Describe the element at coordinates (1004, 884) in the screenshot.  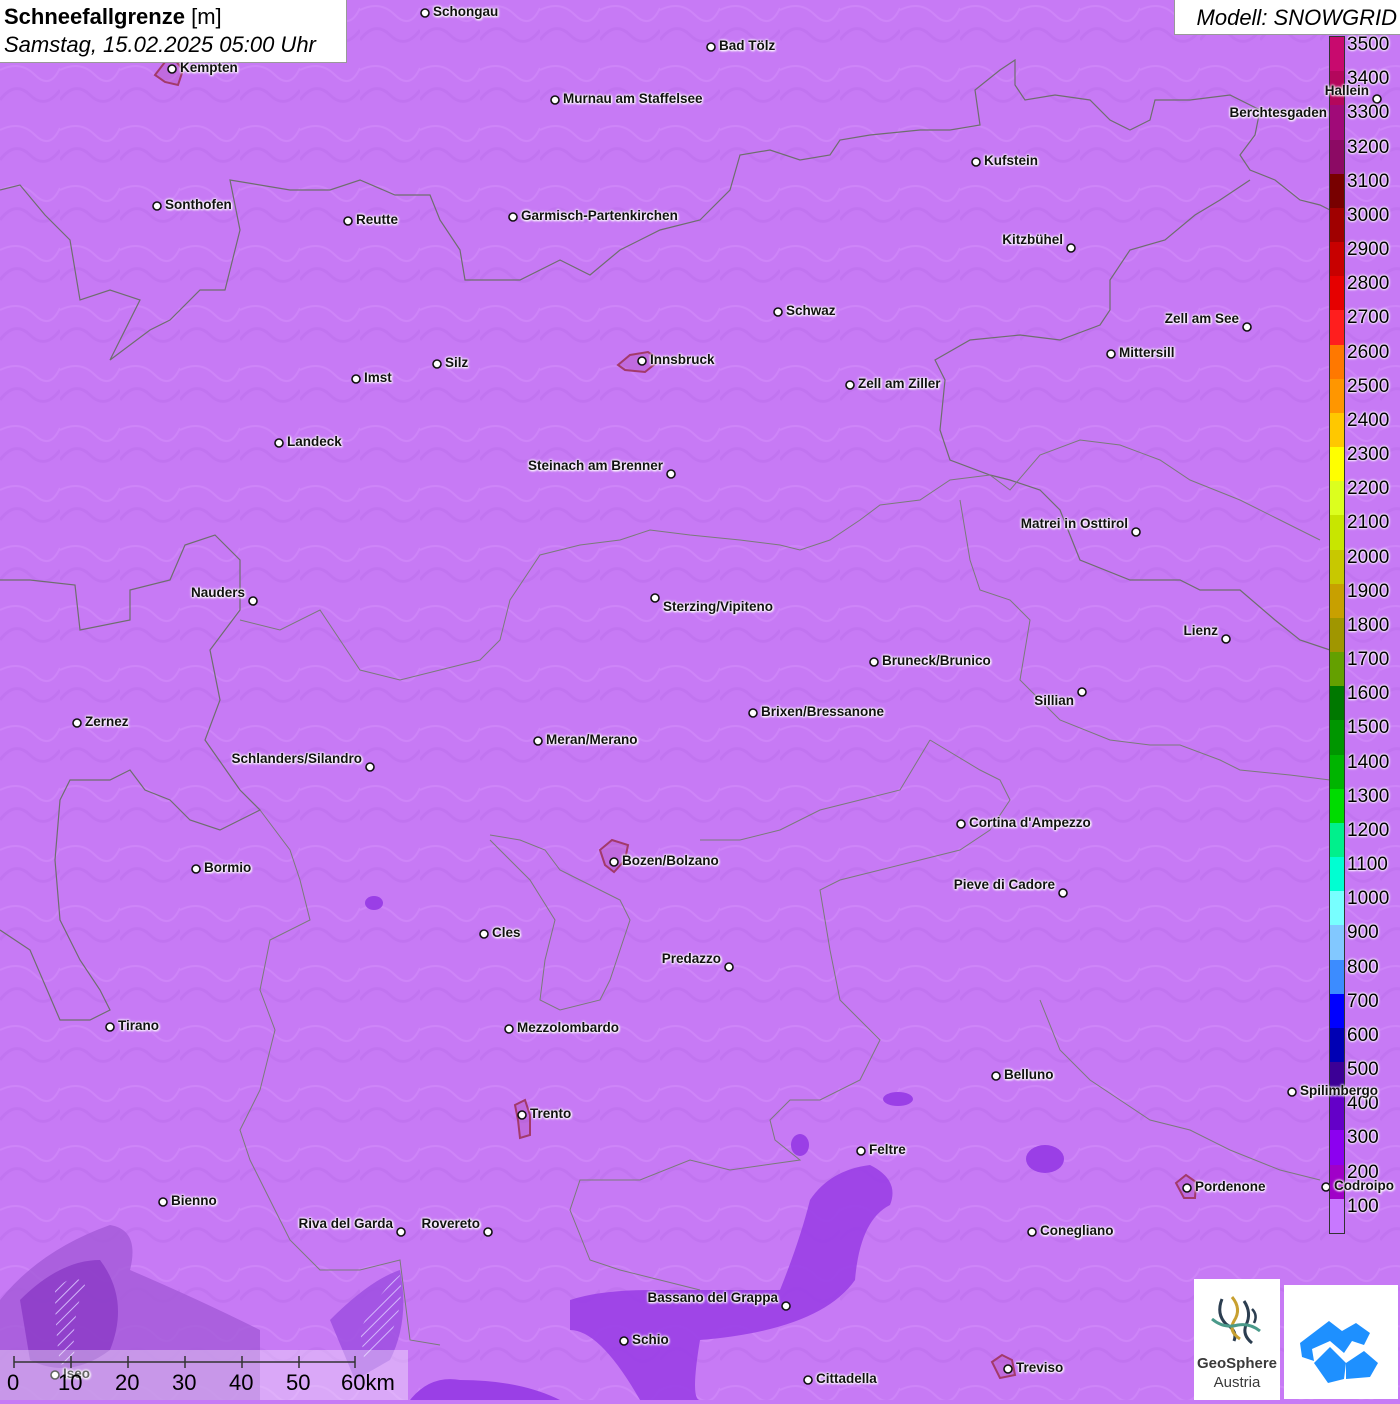
I see `city-label: Pieve di Cadore` at that location.